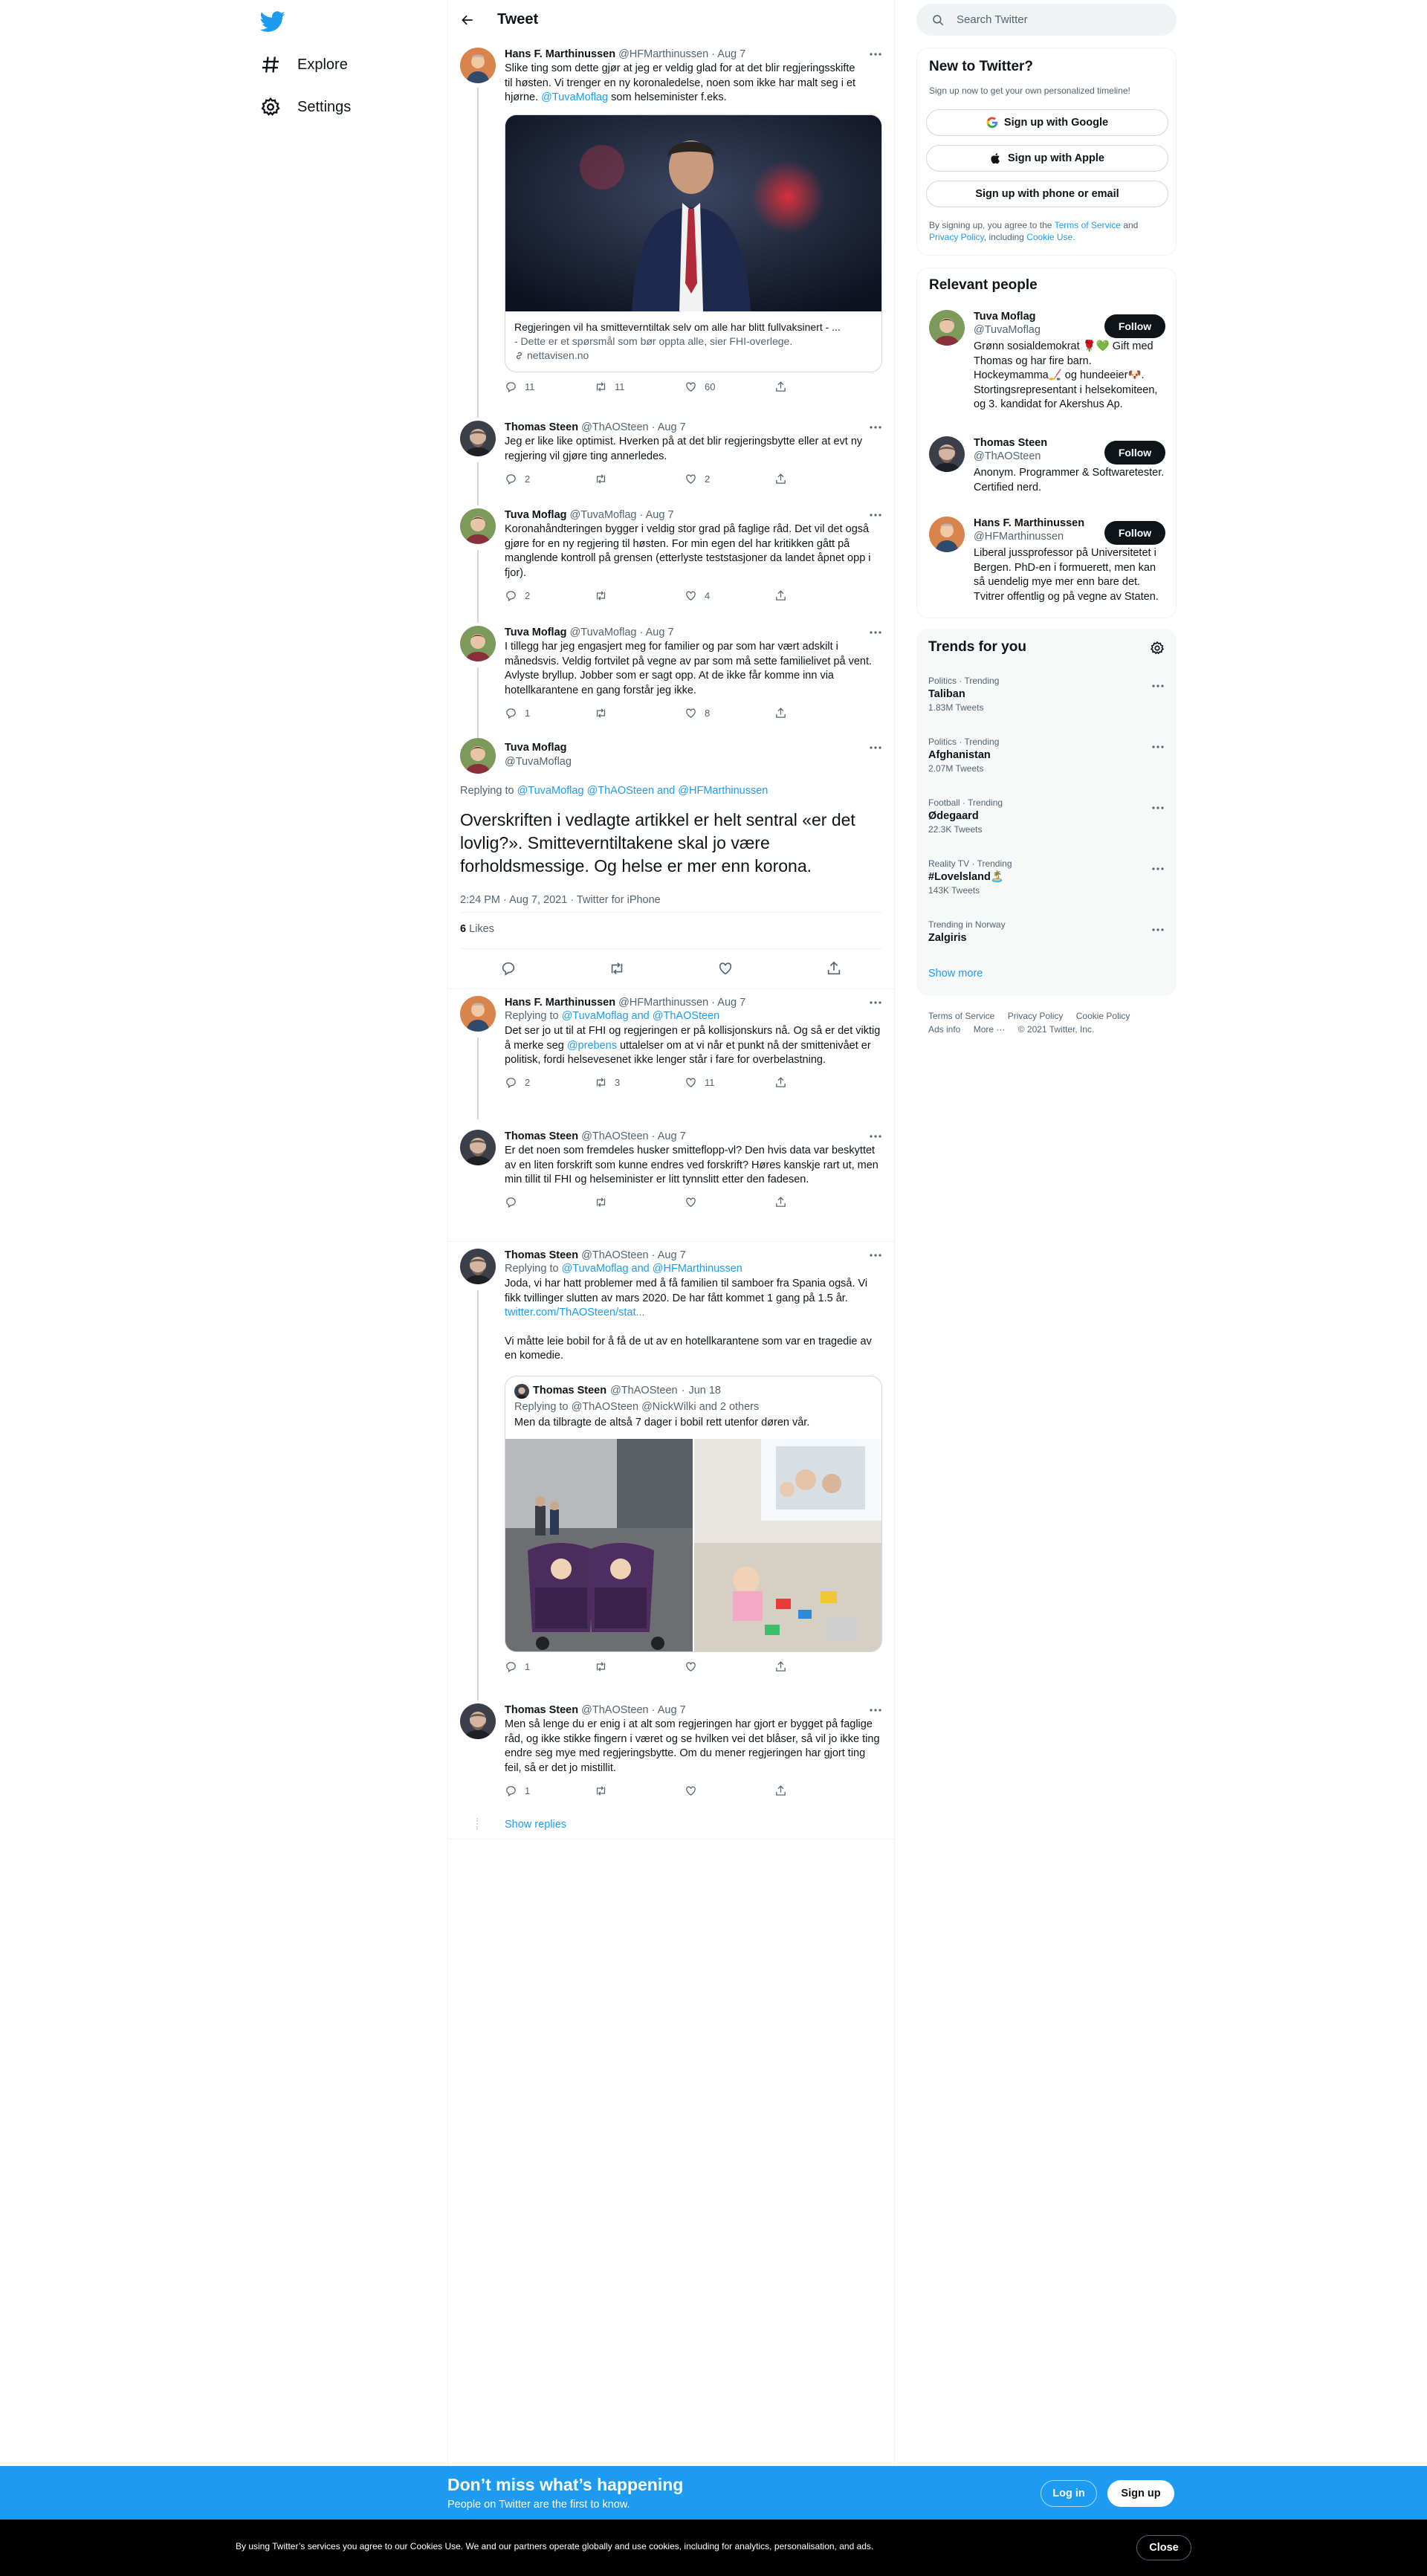 The width and height of the screenshot is (1427, 2576). What do you see at coordinates (574, 97) in the screenshot?
I see `mention-link: @TuvaMoflag` at bounding box center [574, 97].